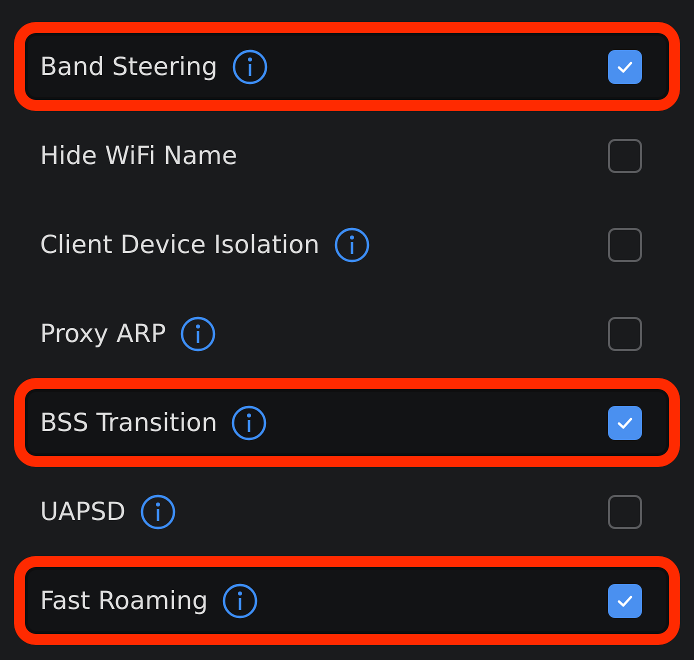 The height and width of the screenshot is (660, 694). I want to click on setting-label: Hide WiFi Name, so click(139, 155).